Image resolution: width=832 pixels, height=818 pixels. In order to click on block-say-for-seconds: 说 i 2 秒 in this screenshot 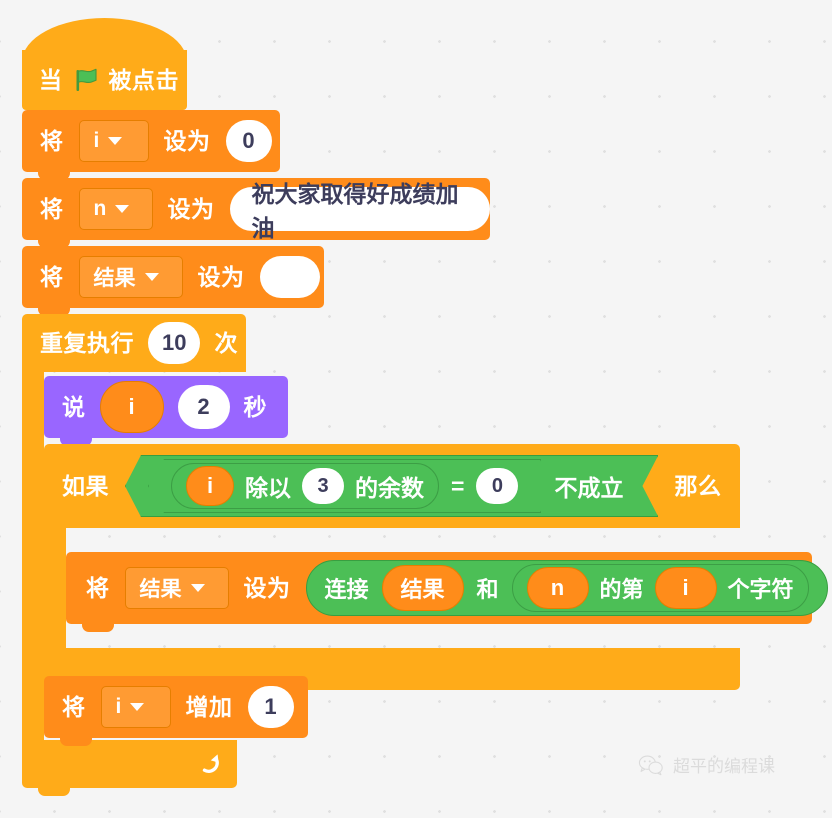, I will do `click(166, 411)`.